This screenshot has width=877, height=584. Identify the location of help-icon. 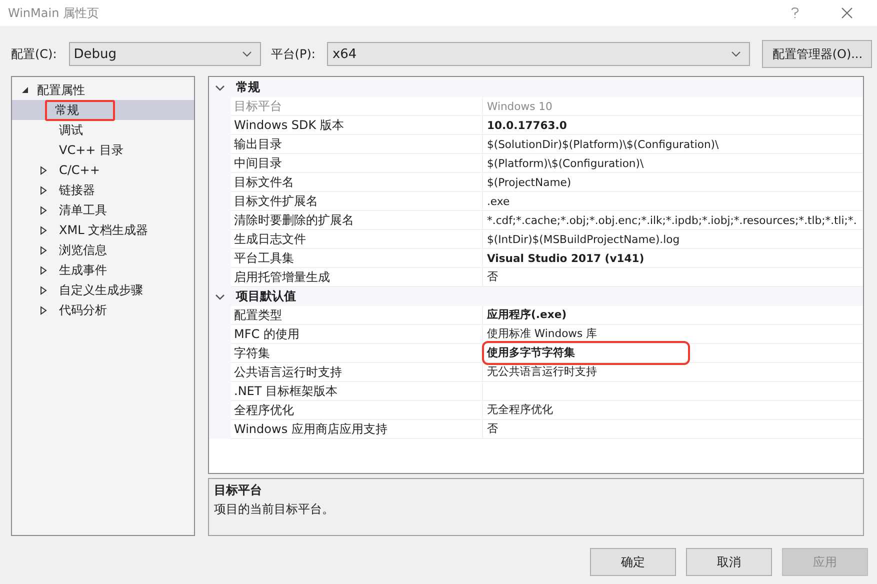
(795, 13).